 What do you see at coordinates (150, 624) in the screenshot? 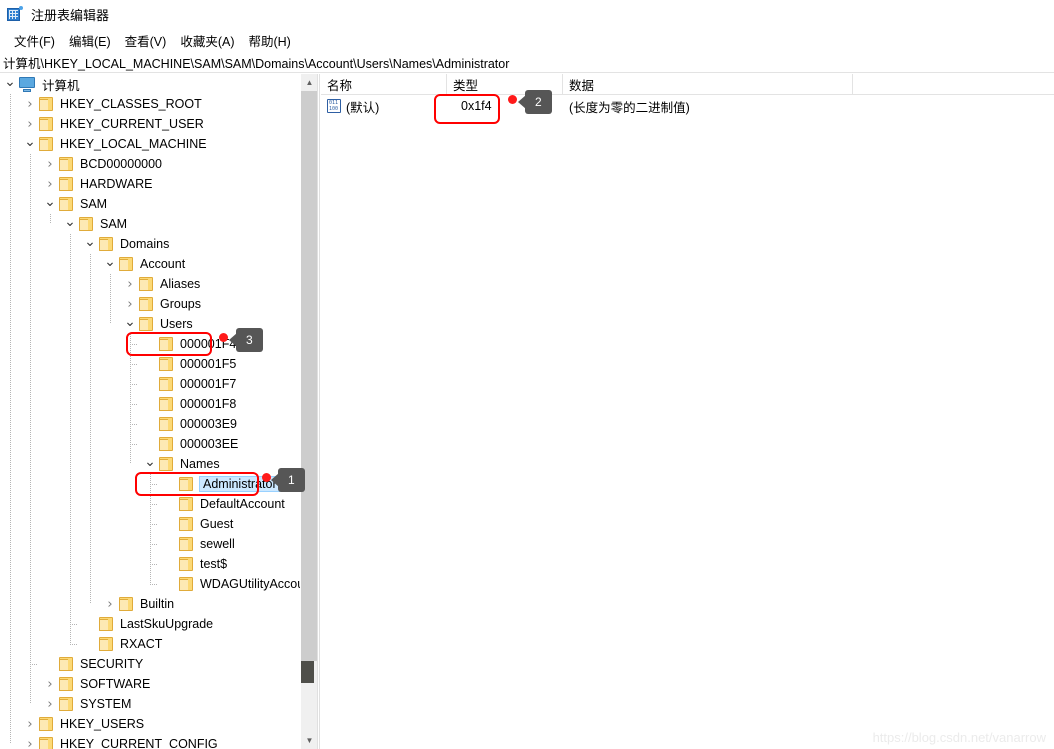
I see `tree-item-lastskuupgrade: LastSkuUpgrade` at bounding box center [150, 624].